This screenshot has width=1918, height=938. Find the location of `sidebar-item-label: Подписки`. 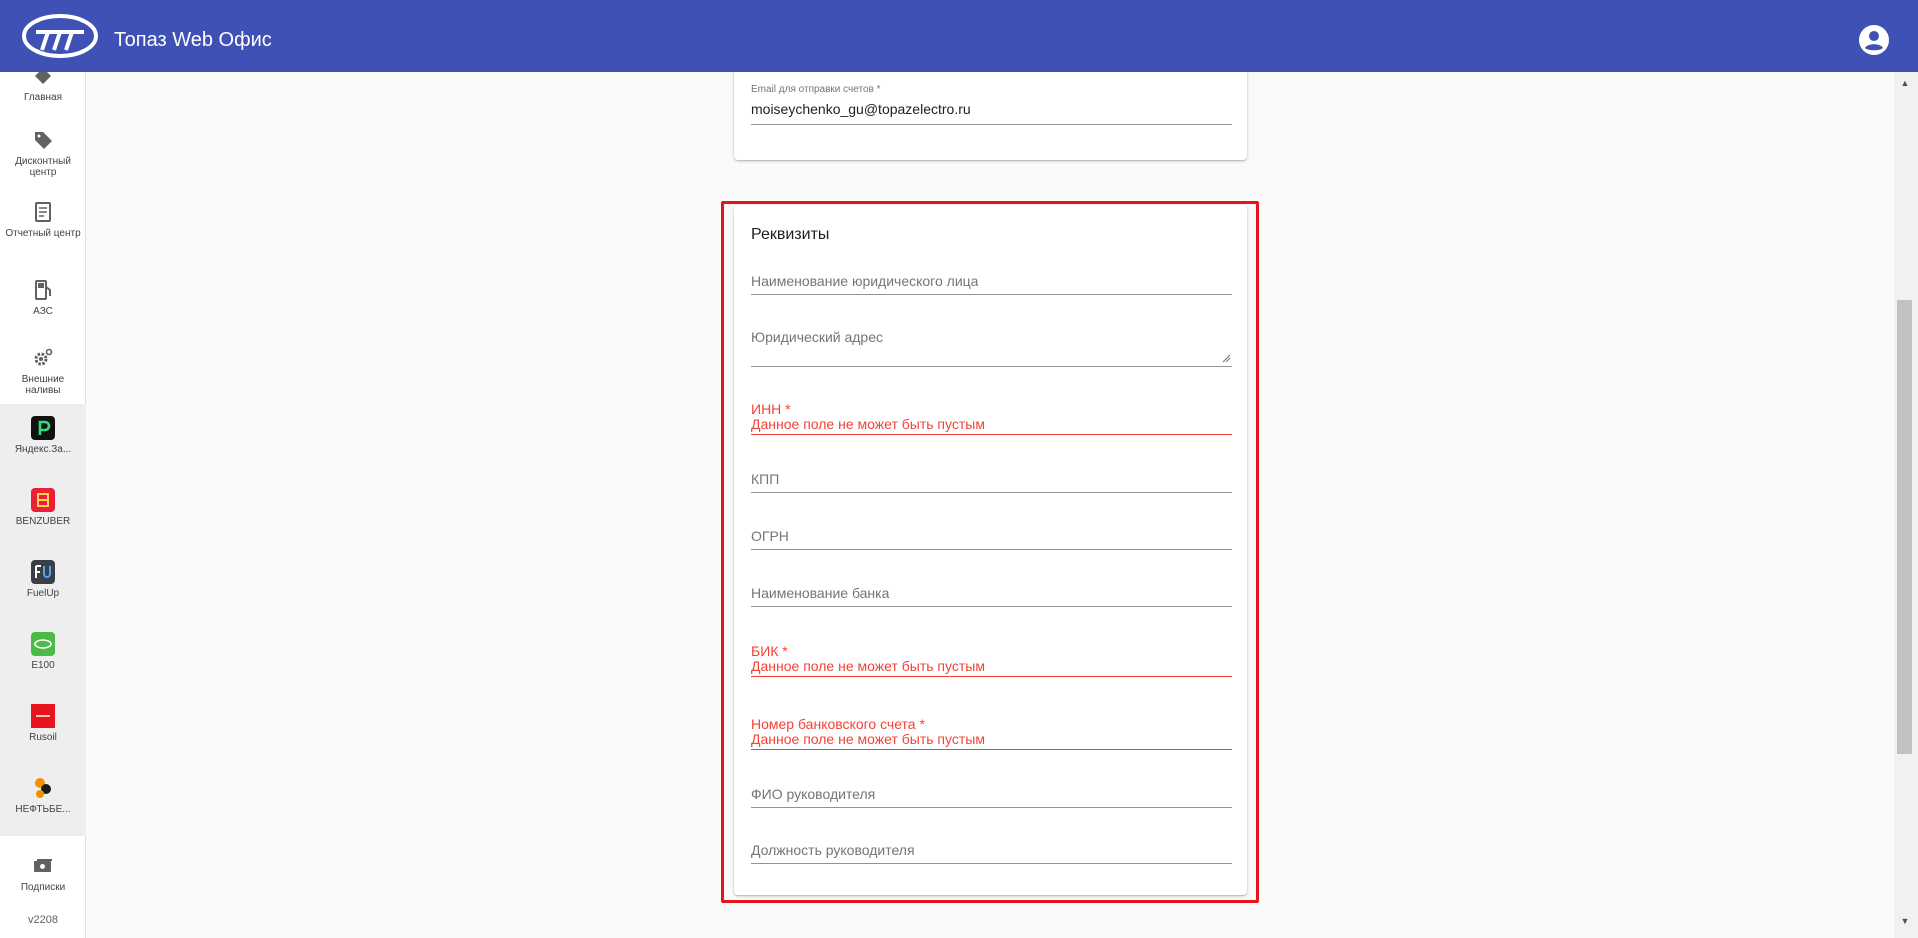

sidebar-item-label: Подписки is located at coordinates (43, 887).